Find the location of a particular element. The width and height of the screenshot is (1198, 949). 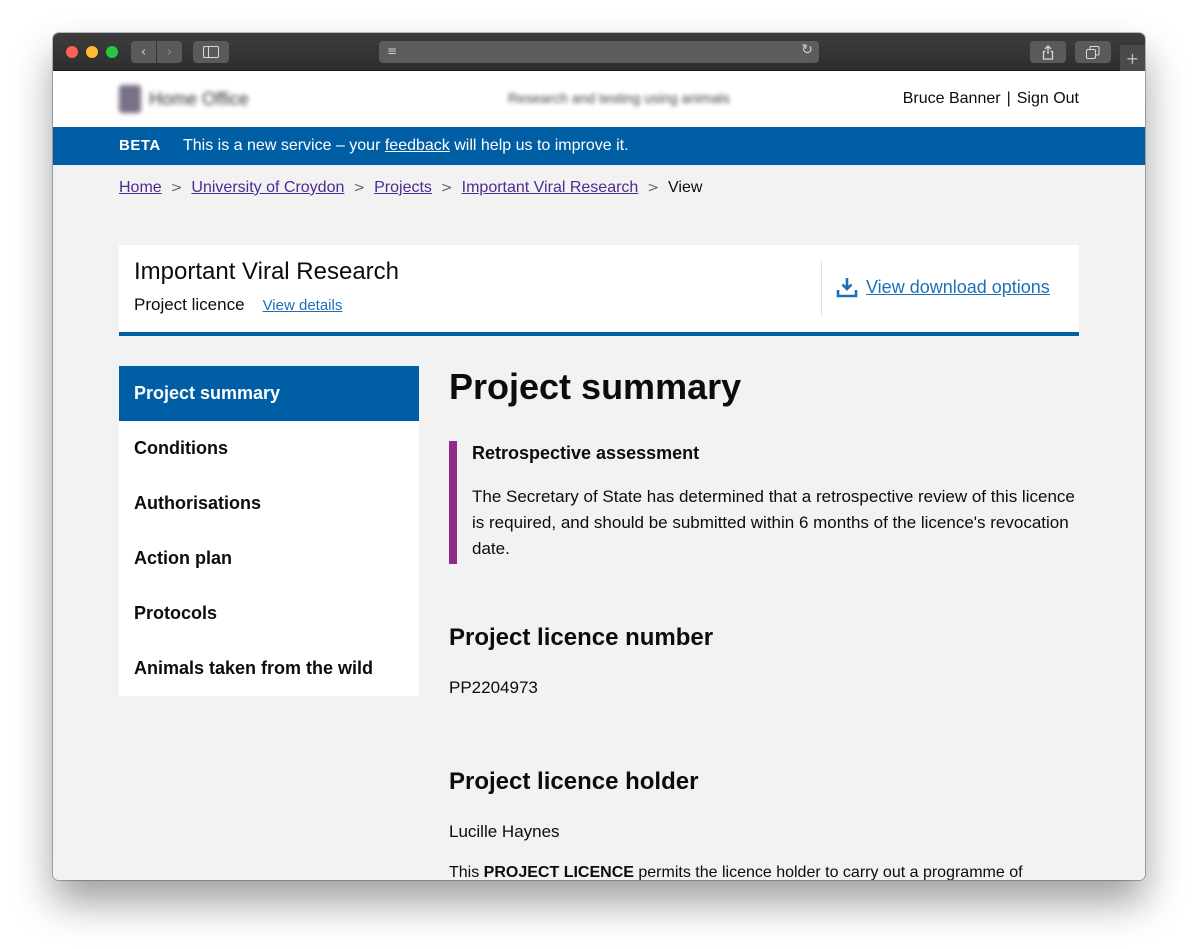

chevron-right-icon: › is located at coordinates (169, 52).